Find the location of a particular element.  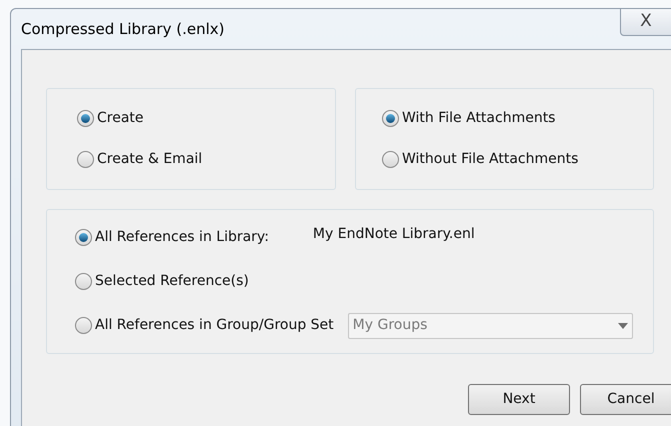

dialog-button: Next is located at coordinates (519, 399).